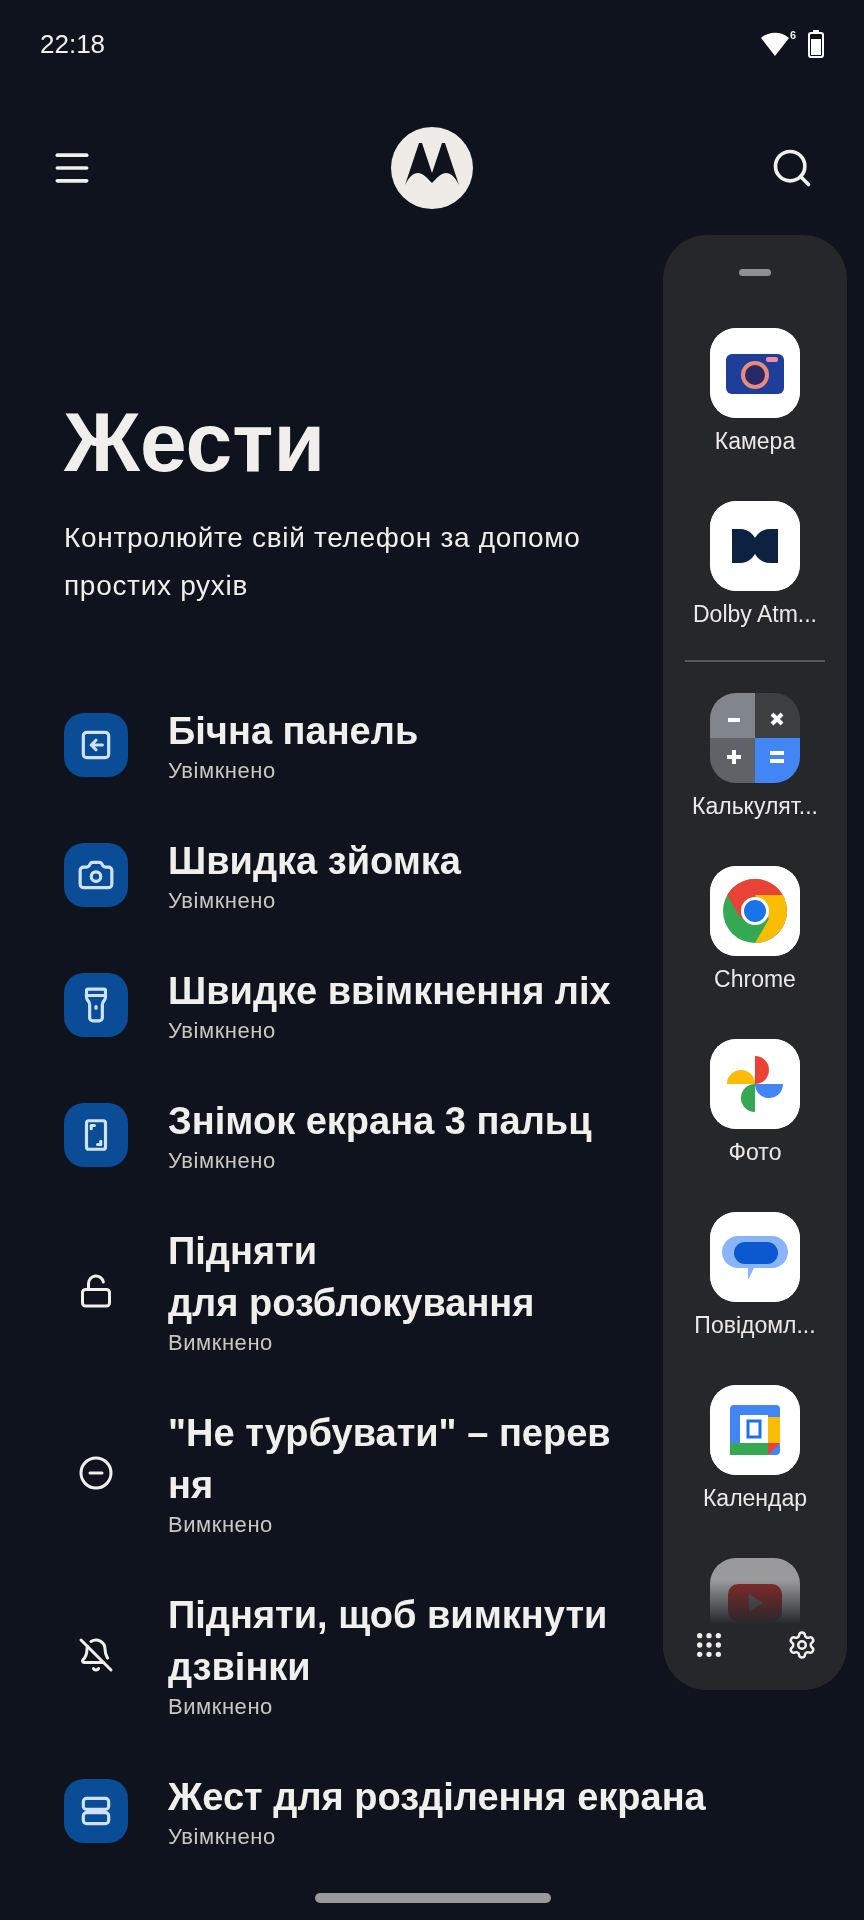  What do you see at coordinates (96, 1655) in the screenshot?
I see `bell-off-icon` at bounding box center [96, 1655].